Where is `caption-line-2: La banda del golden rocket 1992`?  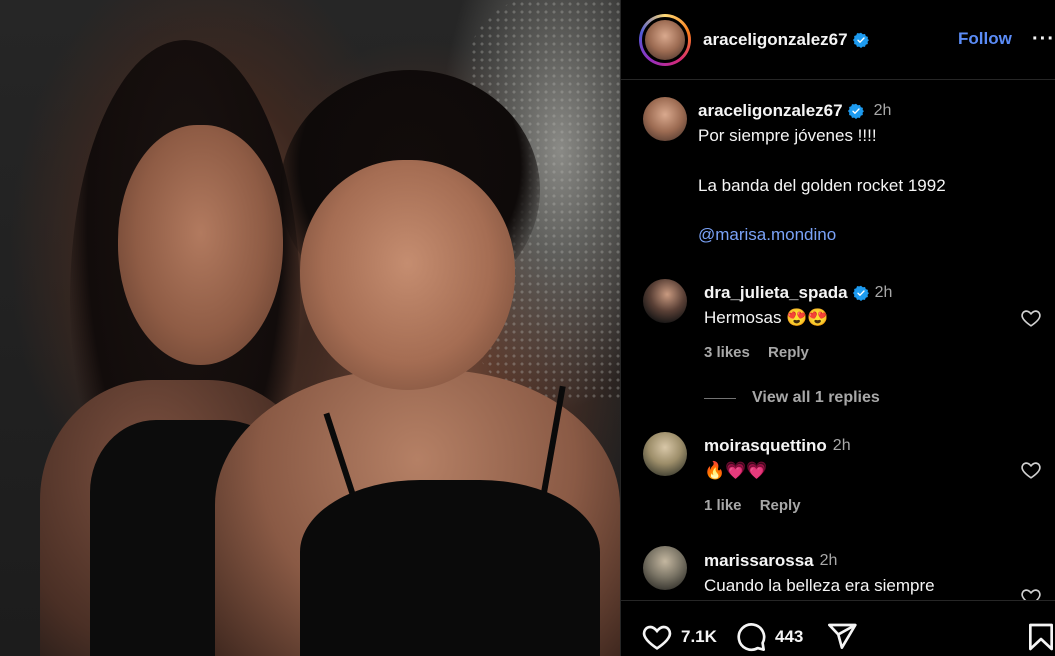 caption-line-2: La banda del golden rocket 1992 is located at coordinates (822, 185).